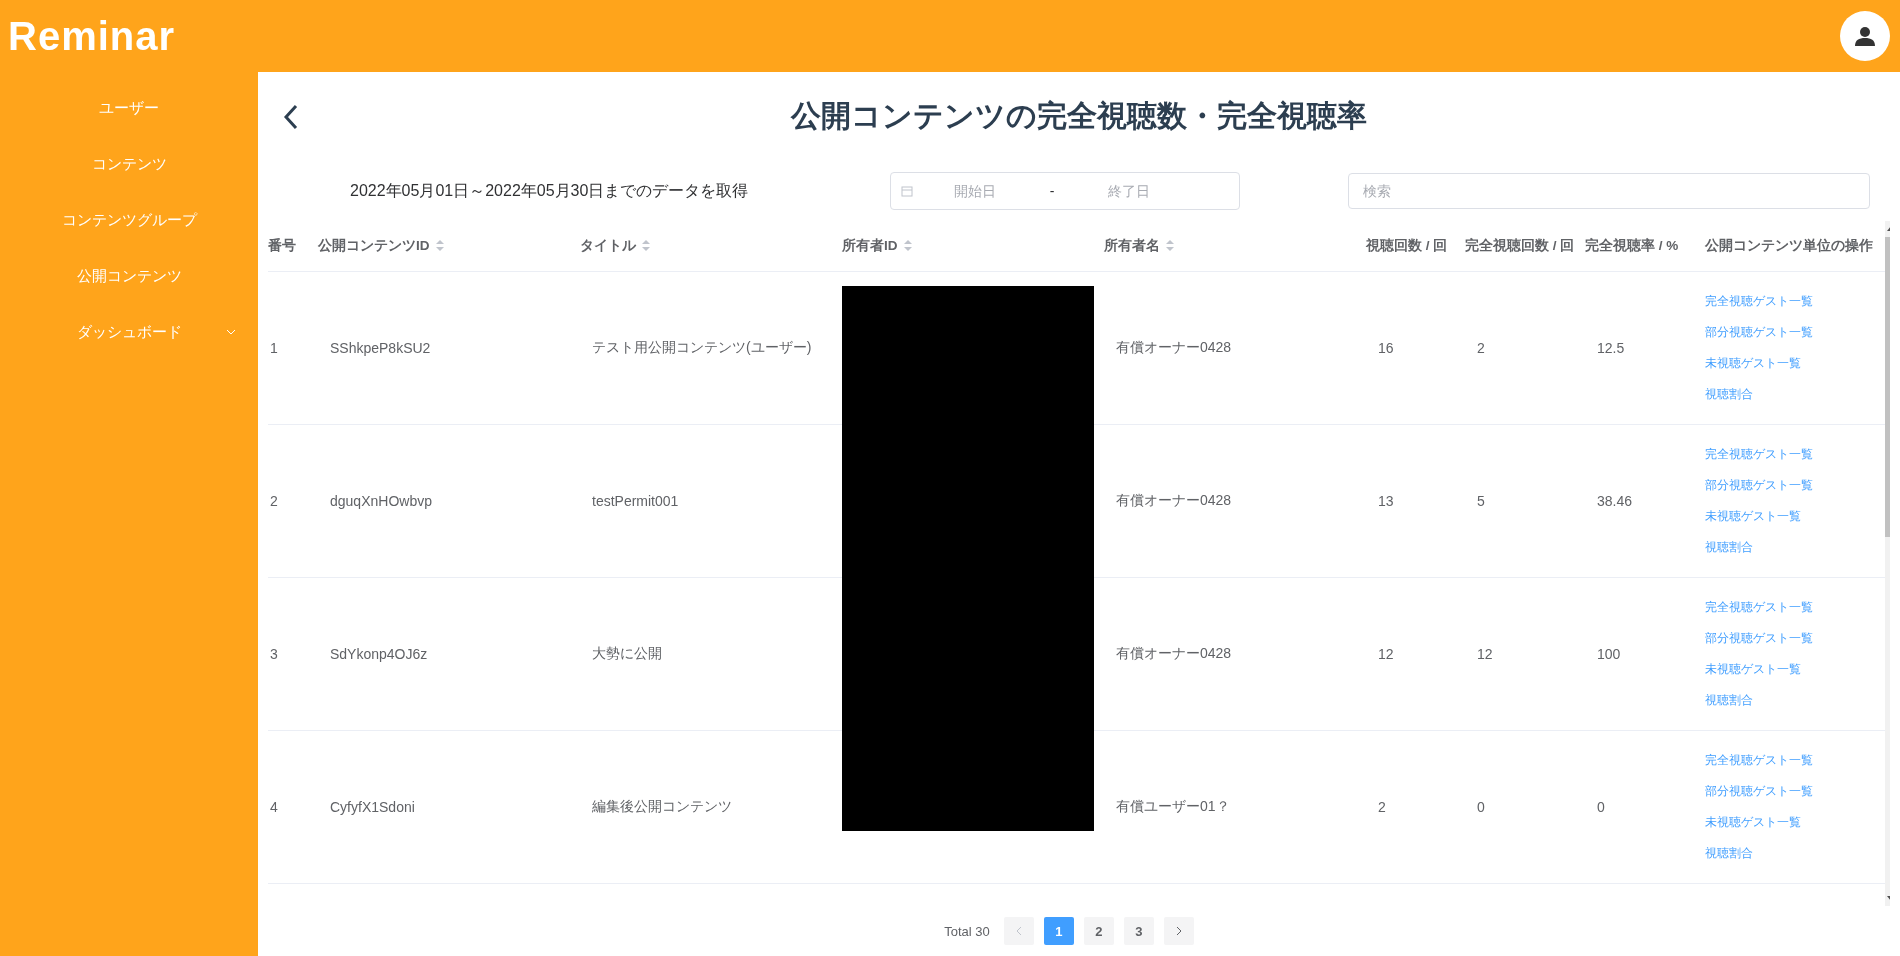  Describe the element at coordinates (449, 246) in the screenshot. I see `column-header: 公開コンテンツID` at that location.